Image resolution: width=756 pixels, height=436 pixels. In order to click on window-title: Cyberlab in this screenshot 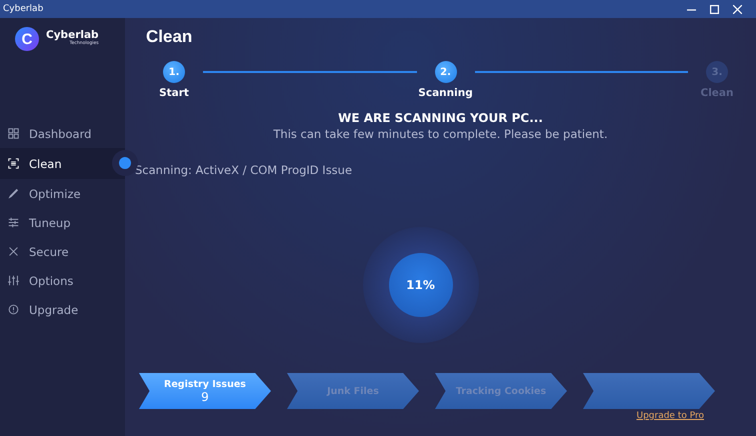, I will do `click(23, 9)`.